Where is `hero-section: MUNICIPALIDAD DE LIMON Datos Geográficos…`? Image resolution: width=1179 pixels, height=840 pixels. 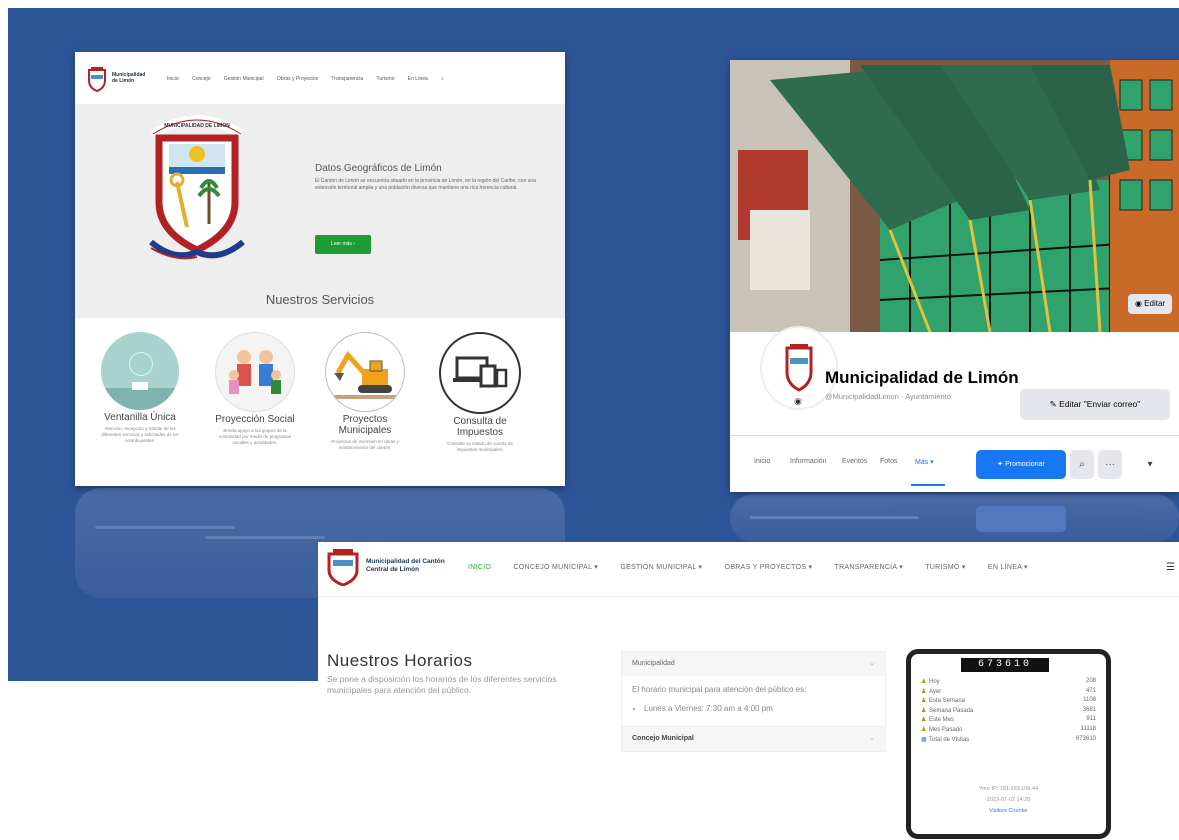
hero-section: MUNICIPALIDAD DE LIMON Datos Geográficos… is located at coordinates (320, 211).